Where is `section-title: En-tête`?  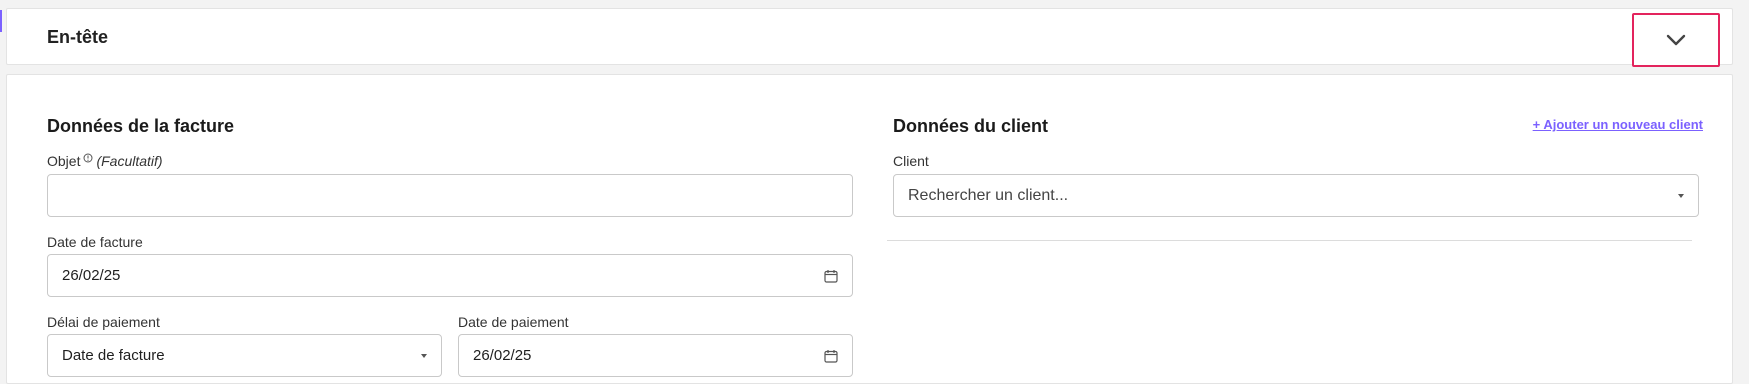
section-title: En-tête is located at coordinates (78, 37).